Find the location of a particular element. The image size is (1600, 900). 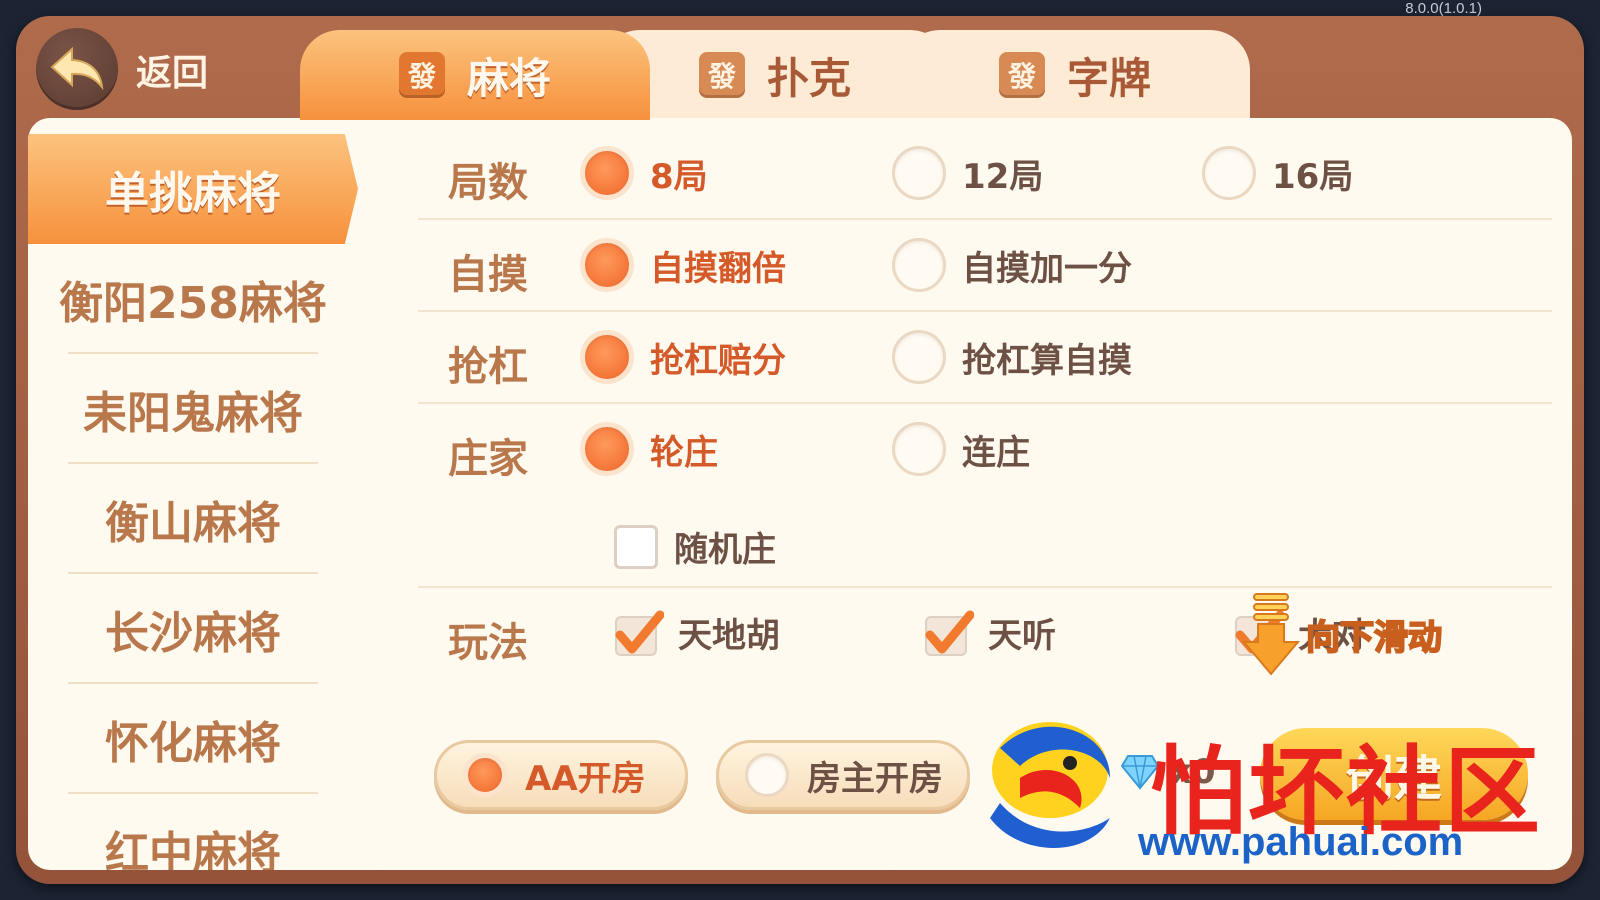

option-label: 连庄 is located at coordinates (996, 452).